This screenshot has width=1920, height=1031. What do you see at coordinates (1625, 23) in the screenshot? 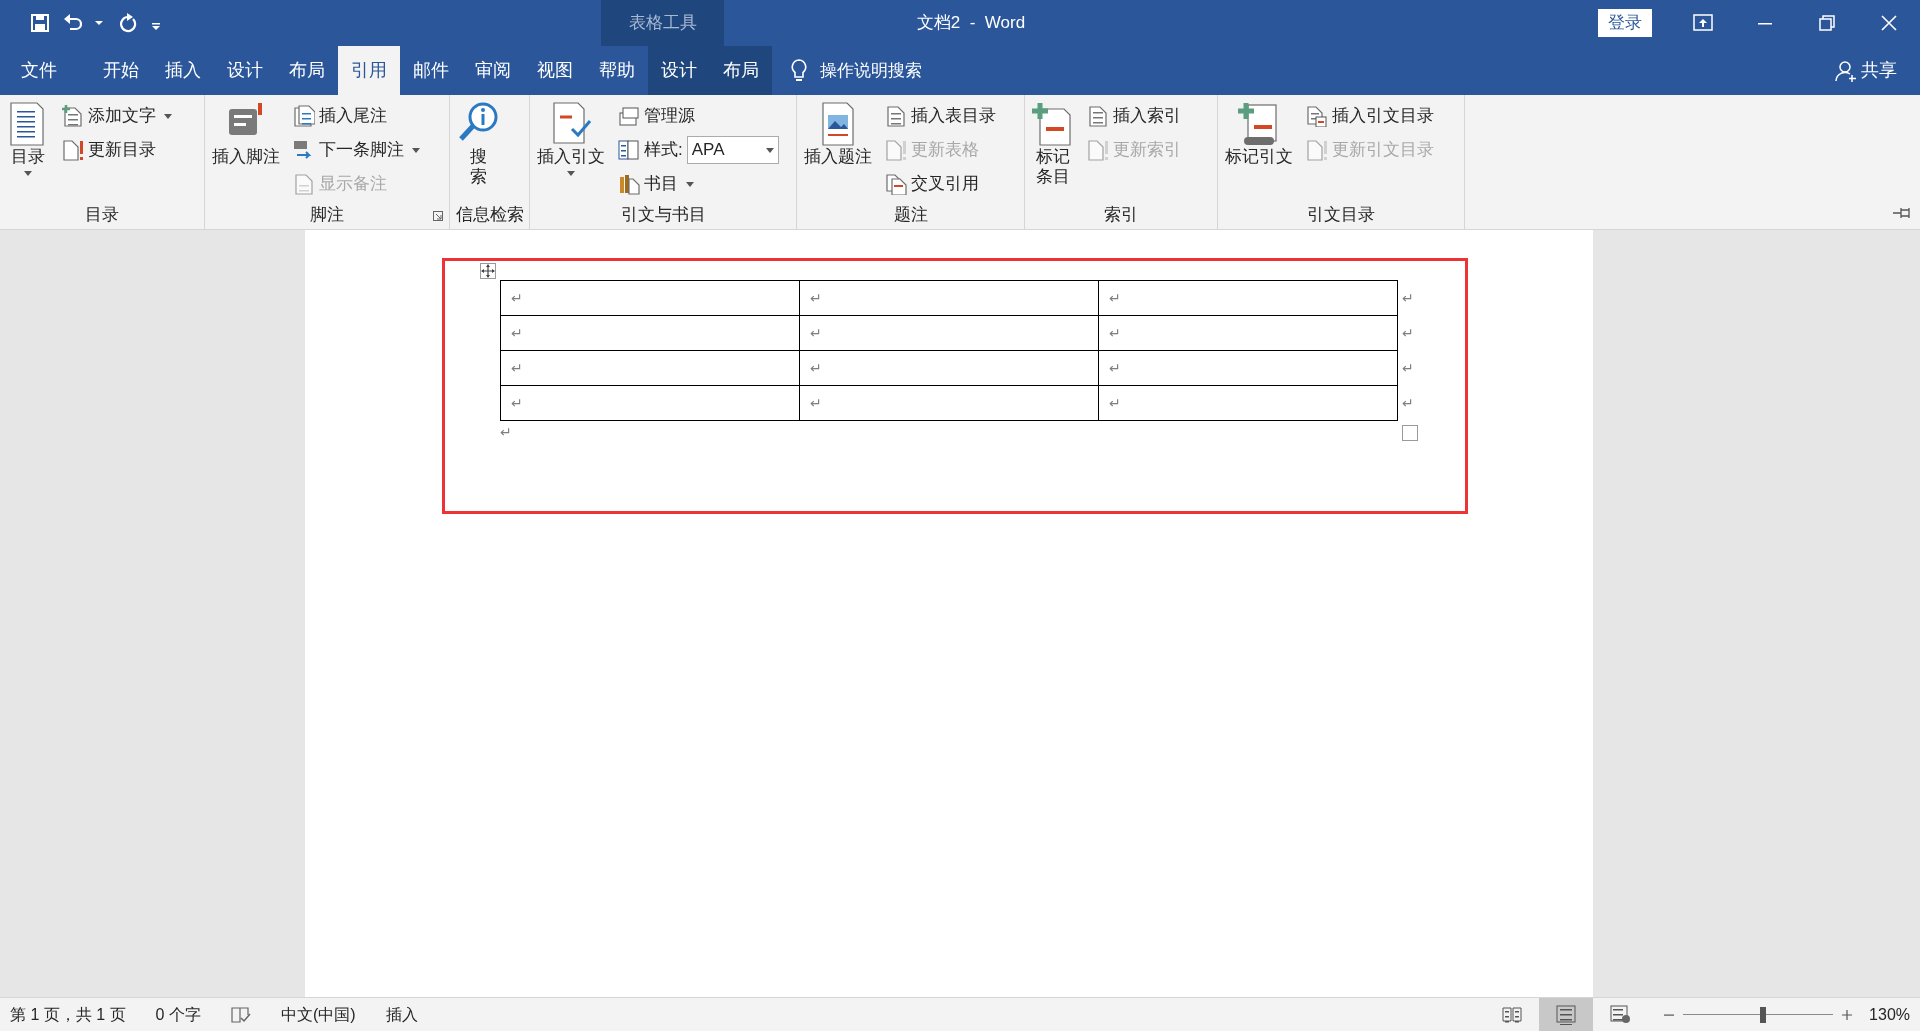
I see `sign-in-button: 登录` at bounding box center [1625, 23].